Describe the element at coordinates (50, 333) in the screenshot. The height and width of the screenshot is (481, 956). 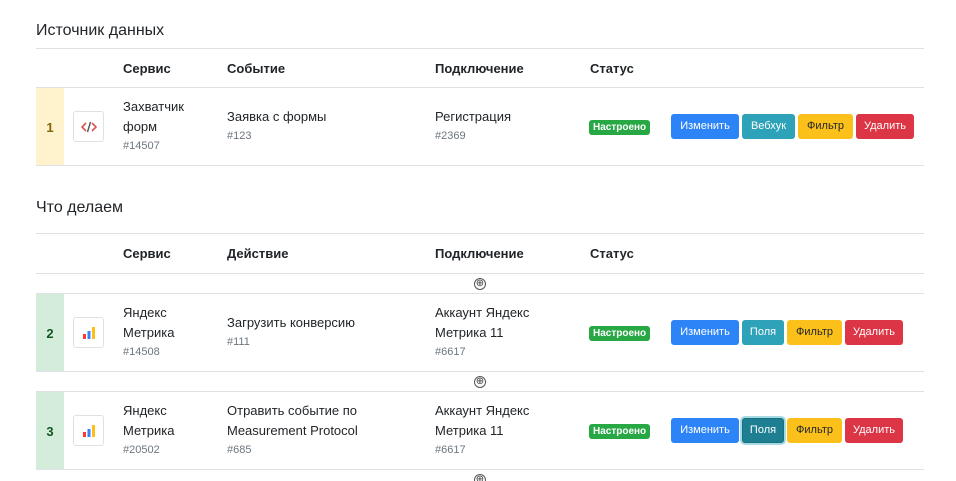
I see `step-number: 2` at that location.